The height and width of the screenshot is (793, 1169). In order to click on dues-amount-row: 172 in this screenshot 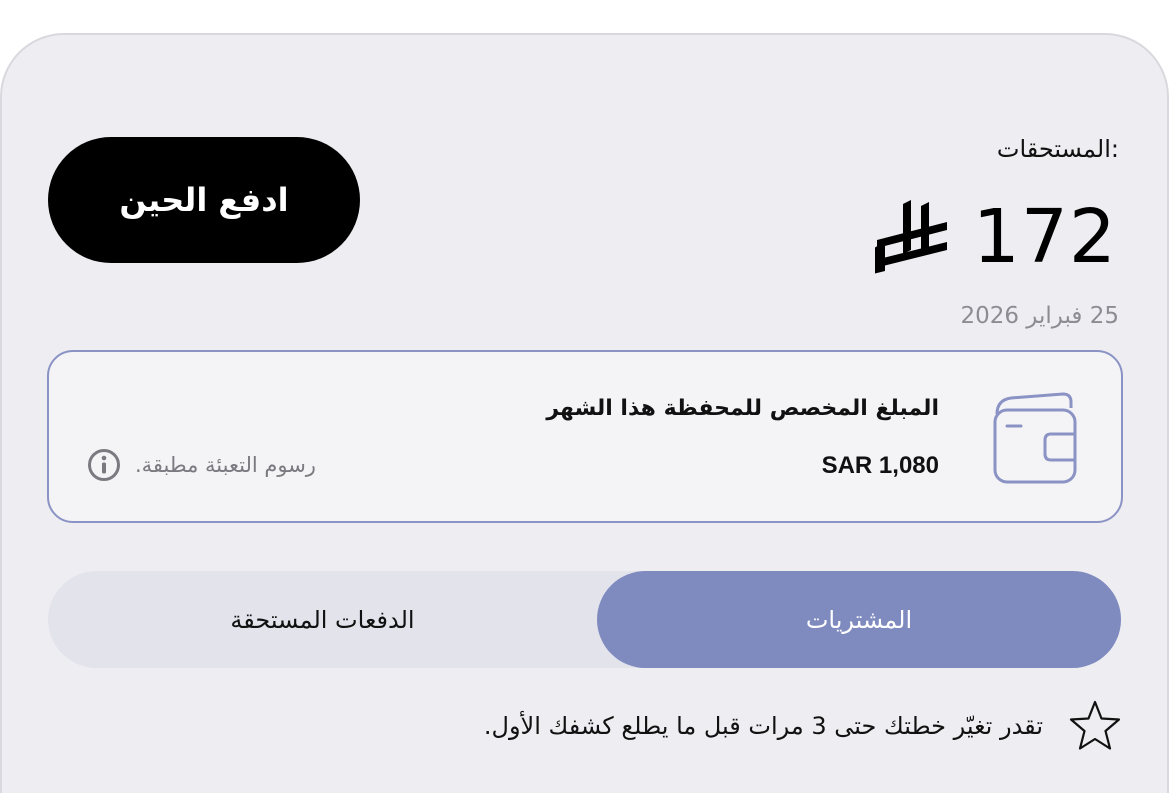, I will do `click(995, 237)`.